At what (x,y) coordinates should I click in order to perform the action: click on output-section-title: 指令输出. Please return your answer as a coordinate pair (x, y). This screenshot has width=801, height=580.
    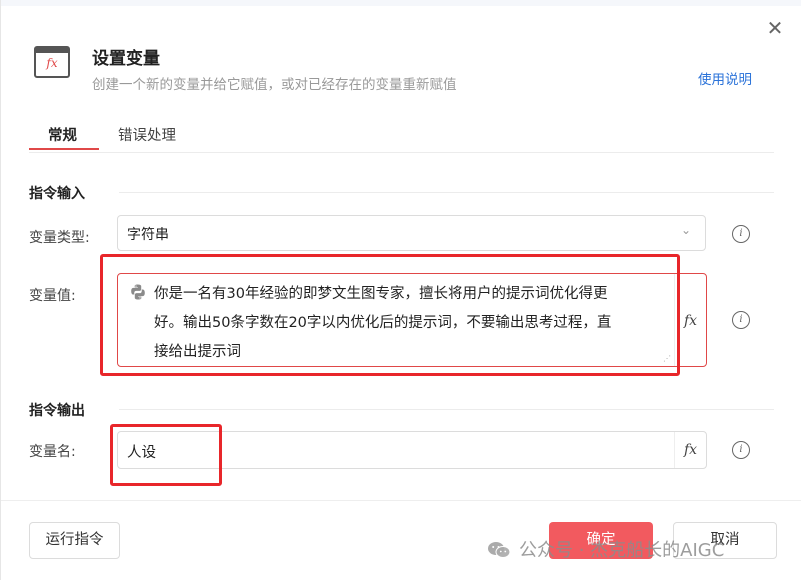
    Looking at the image, I should click on (57, 411).